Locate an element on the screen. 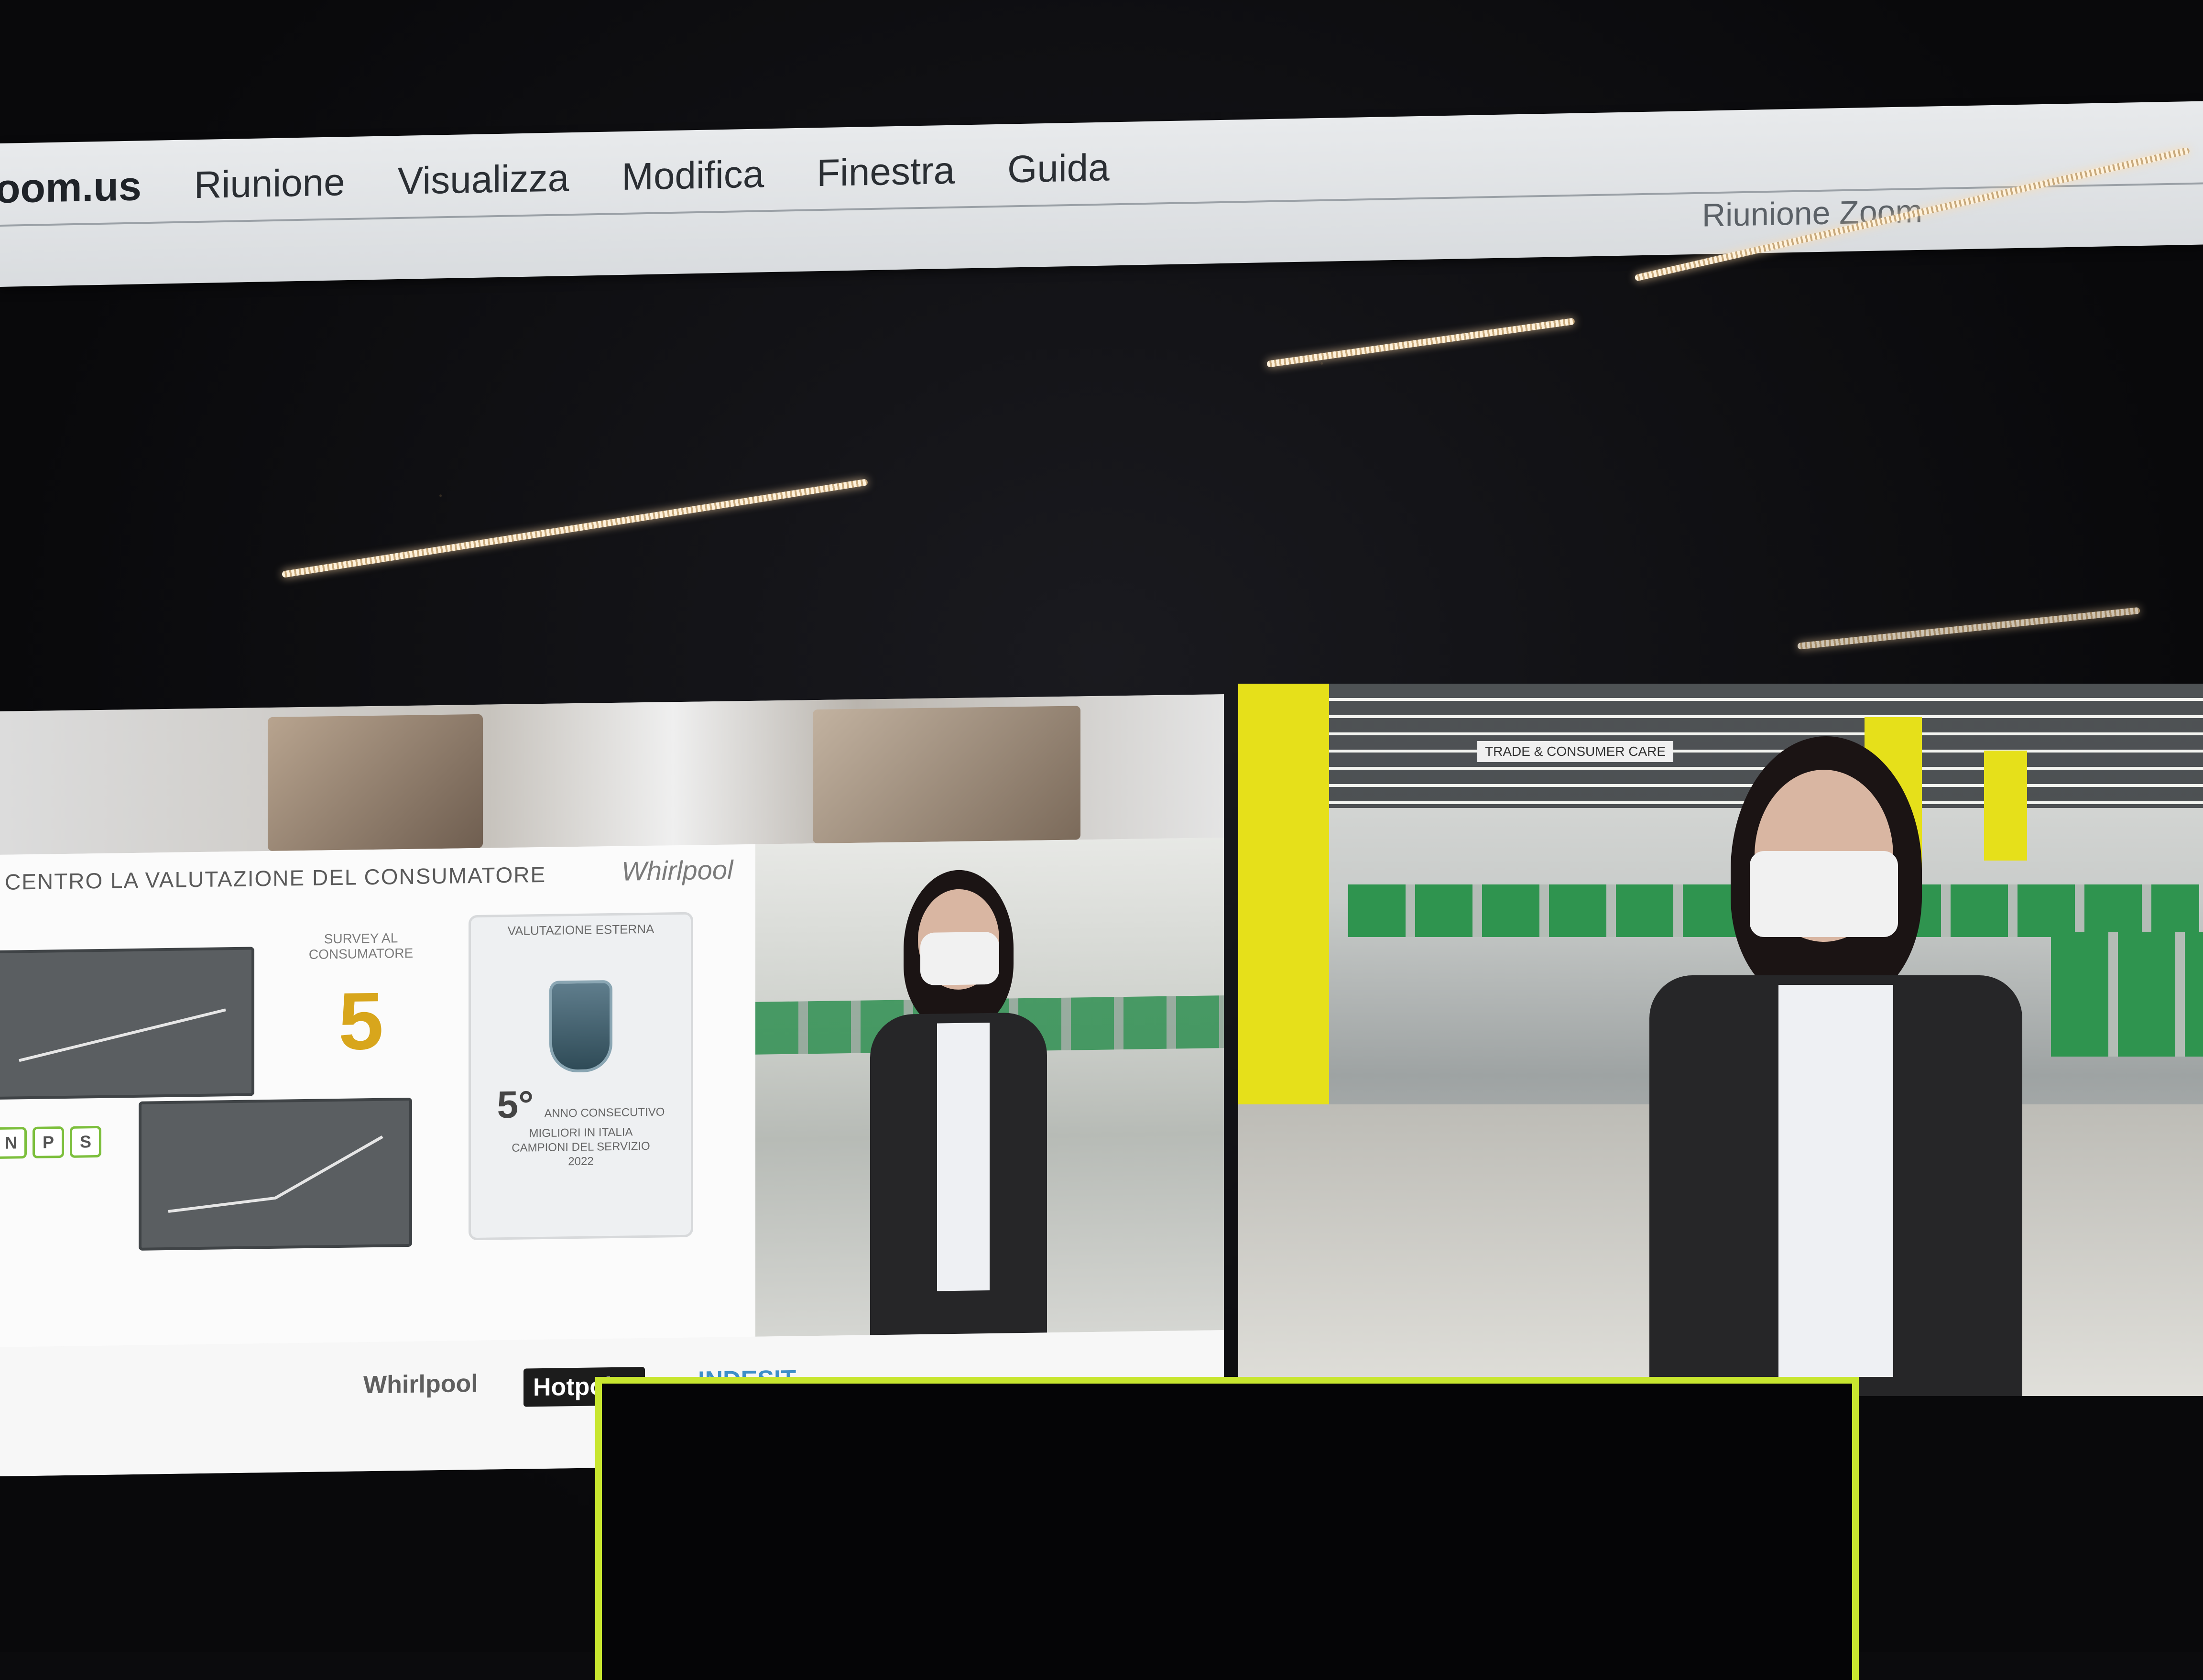 This screenshot has width=2203, height=1680. survey-block: SURVEY AL CONSUMATORE 5 is located at coordinates (361, 998).